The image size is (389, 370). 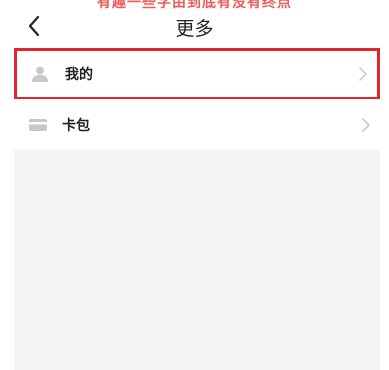 What do you see at coordinates (79, 75) in the screenshot?
I see `menu-item-label: 我的` at bounding box center [79, 75].